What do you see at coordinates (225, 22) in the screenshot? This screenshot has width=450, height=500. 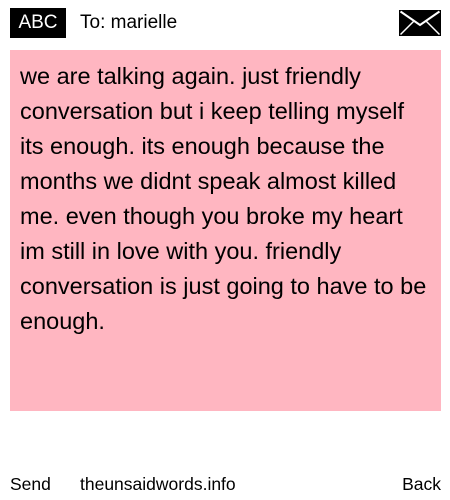 I see `message-header: ABC To: marielle` at bounding box center [225, 22].